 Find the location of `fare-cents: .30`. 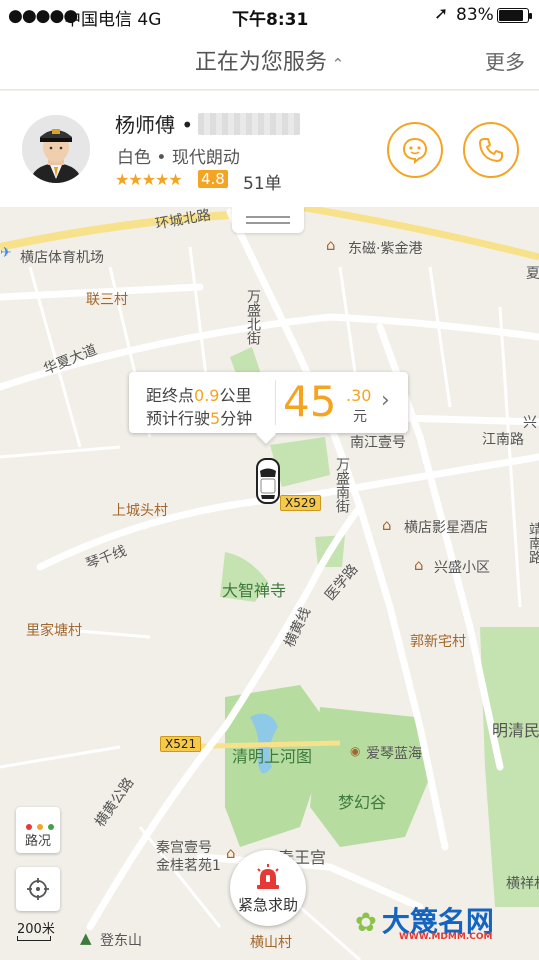

fare-cents: .30 is located at coordinates (359, 395).